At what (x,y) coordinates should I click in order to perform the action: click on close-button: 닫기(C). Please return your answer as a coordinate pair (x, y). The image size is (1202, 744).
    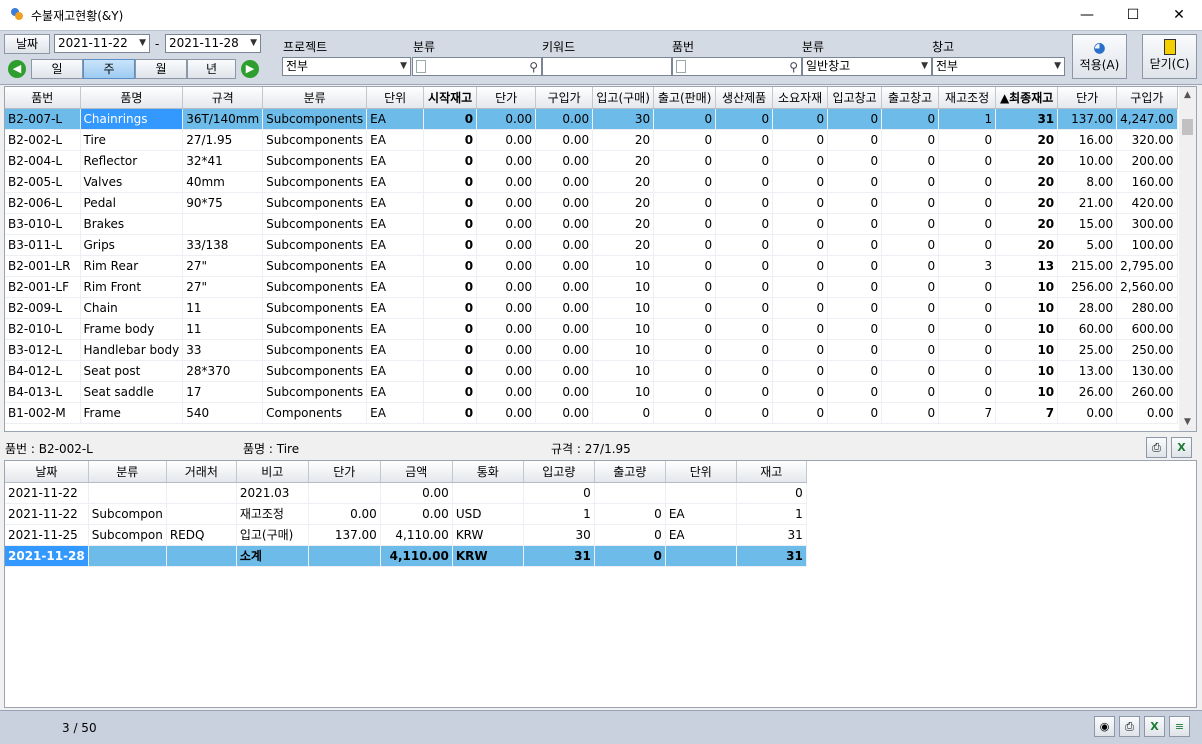
    Looking at the image, I should click on (1169, 56).